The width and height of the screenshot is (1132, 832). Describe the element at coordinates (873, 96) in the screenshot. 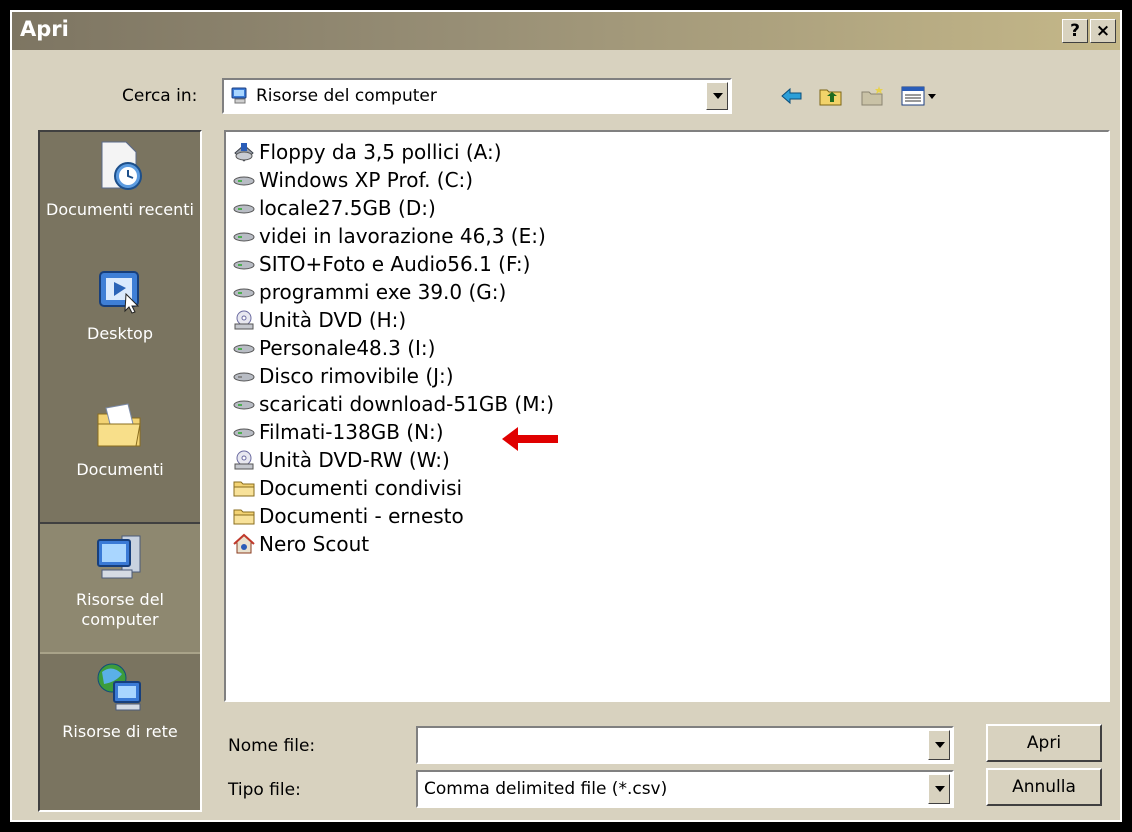

I see `new-folder-icon` at that location.